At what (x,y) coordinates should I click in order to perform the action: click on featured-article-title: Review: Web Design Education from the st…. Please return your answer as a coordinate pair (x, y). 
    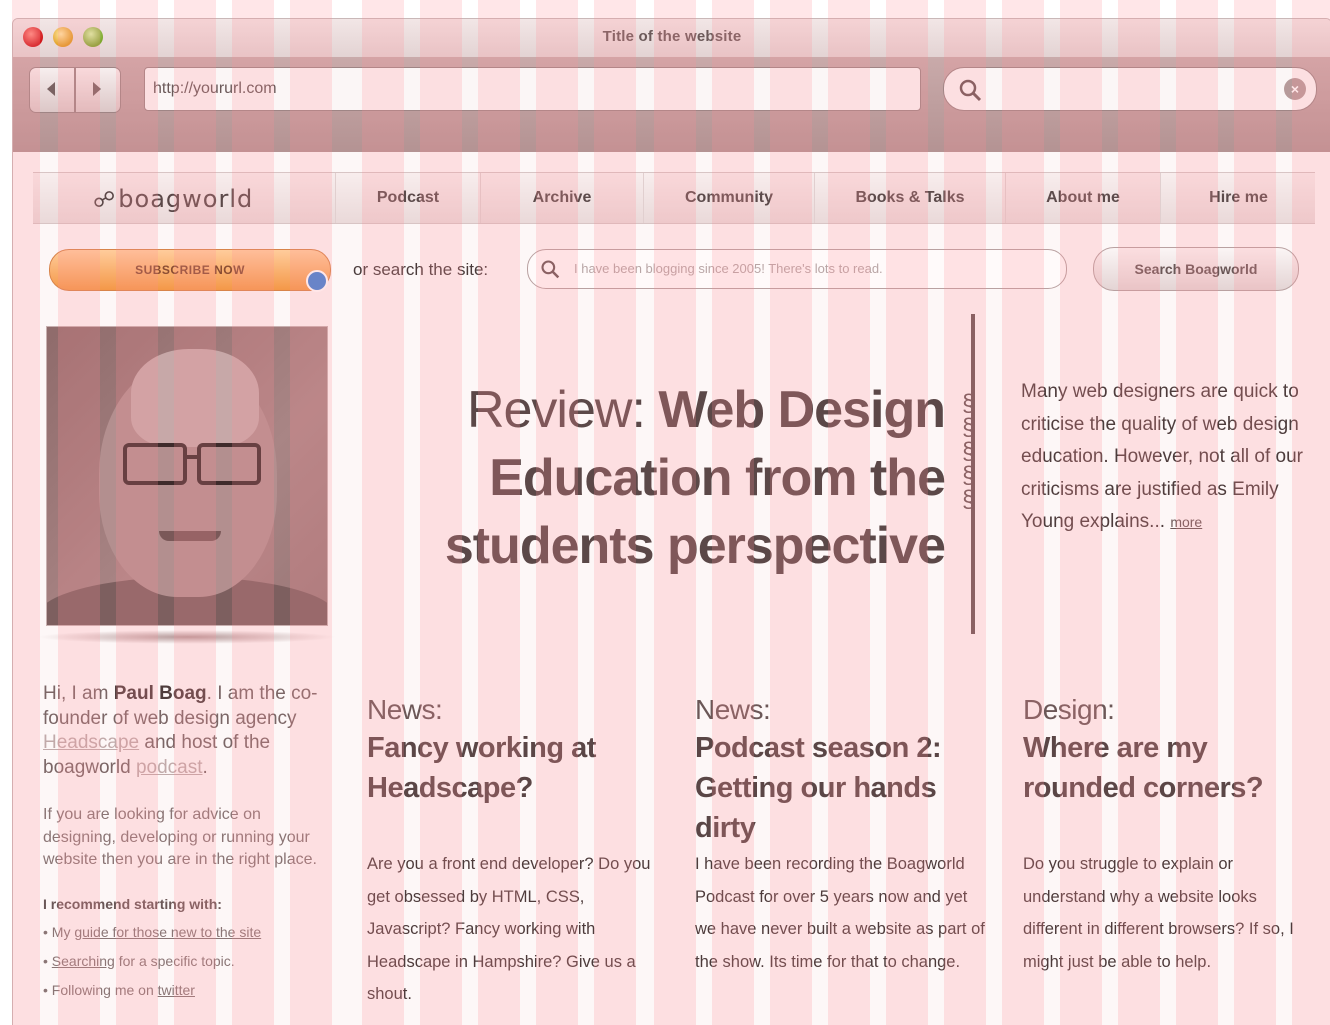
    Looking at the image, I should click on (655, 478).